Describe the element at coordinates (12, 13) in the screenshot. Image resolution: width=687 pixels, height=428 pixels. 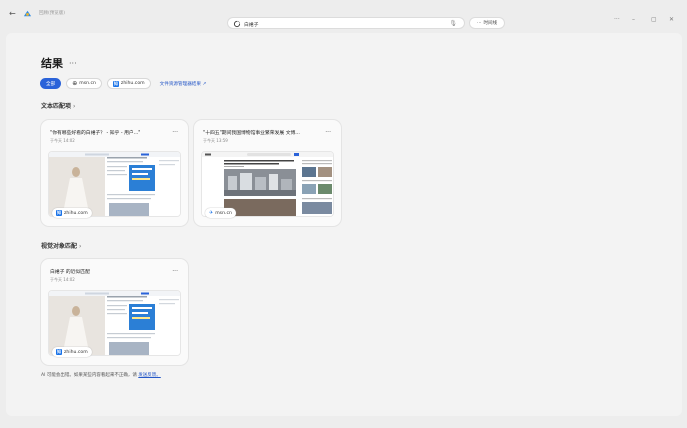
I see `back-arrow-icon: ←` at that location.